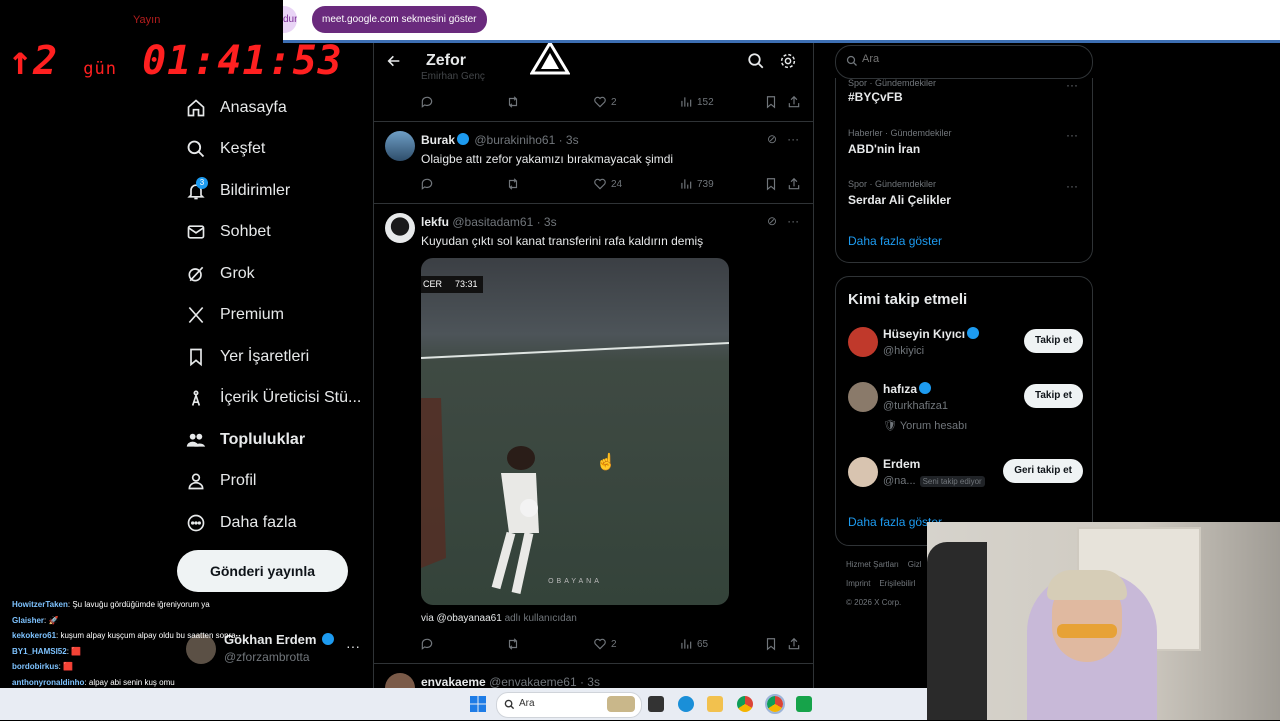 The height and width of the screenshot is (721, 1280). I want to click on tweet-video: CER73:31 OBAYANA, so click(575, 431).